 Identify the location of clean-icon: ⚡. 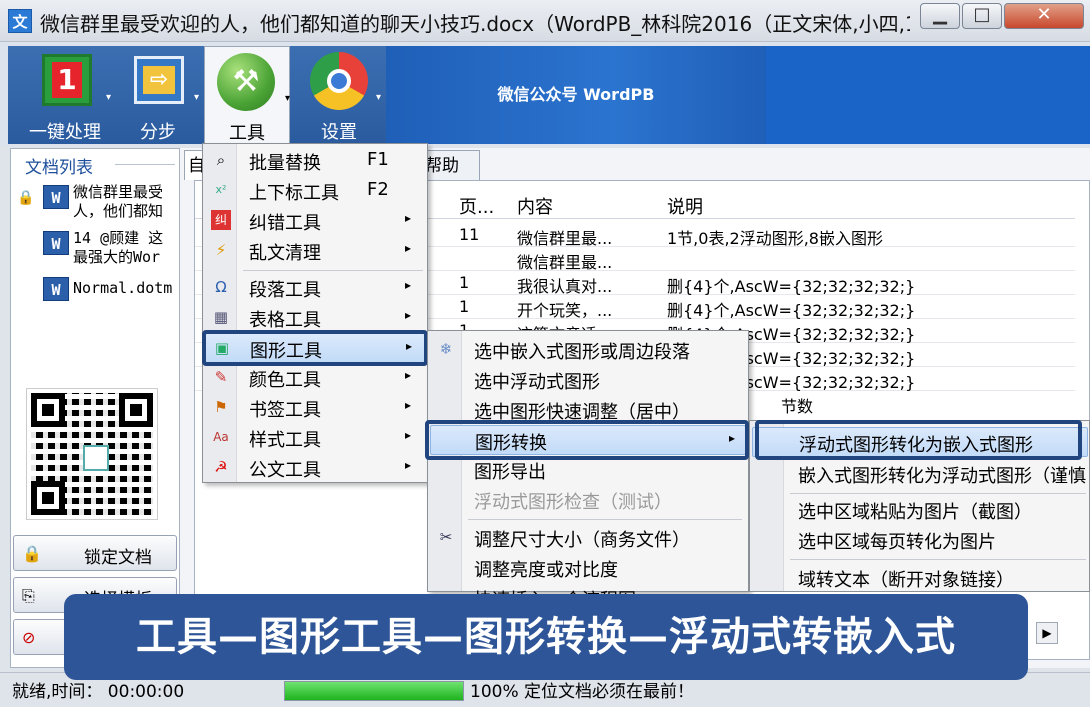
(221, 250).